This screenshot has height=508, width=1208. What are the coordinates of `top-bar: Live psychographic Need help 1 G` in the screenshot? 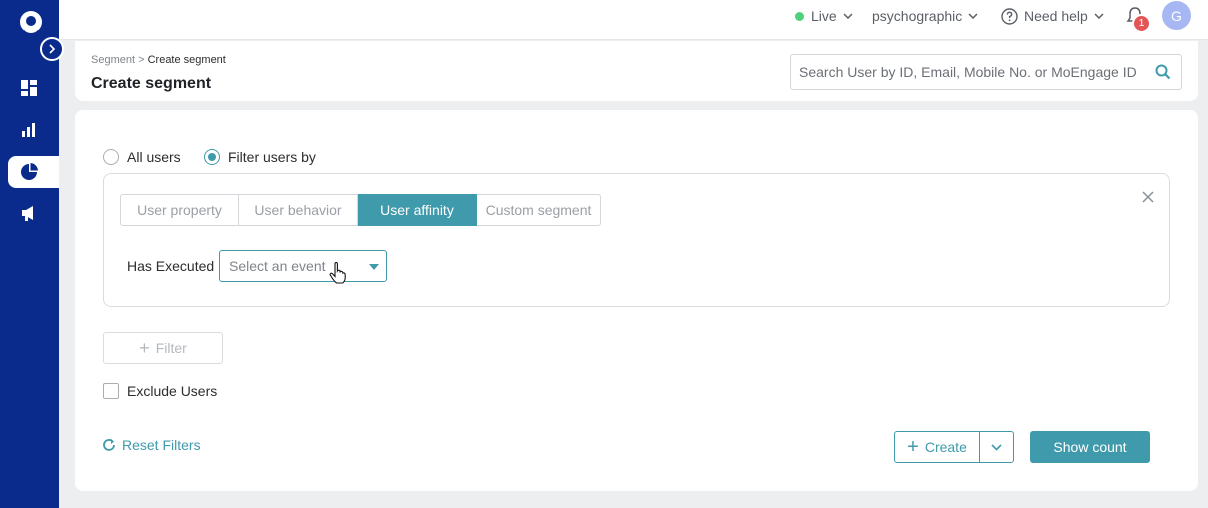 It's located at (633, 20).